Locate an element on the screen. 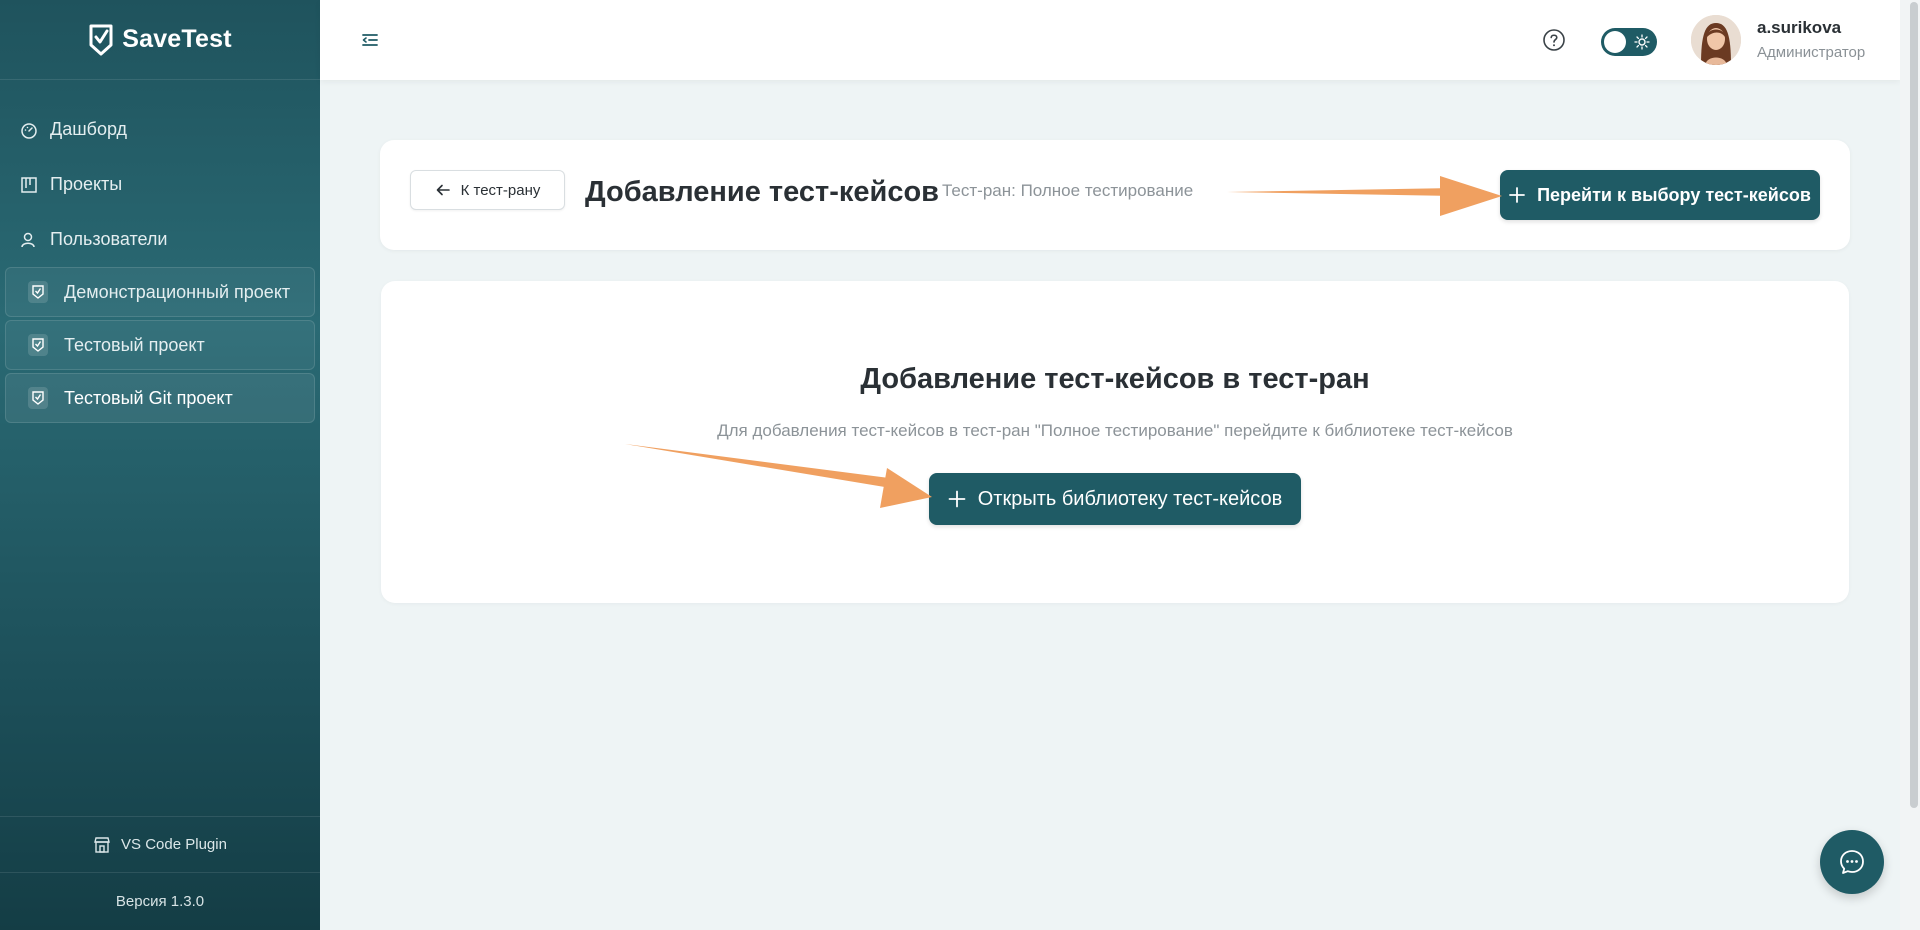 This screenshot has width=1920, height=930. user-info: a.surikova Администратор is located at coordinates (1811, 39).